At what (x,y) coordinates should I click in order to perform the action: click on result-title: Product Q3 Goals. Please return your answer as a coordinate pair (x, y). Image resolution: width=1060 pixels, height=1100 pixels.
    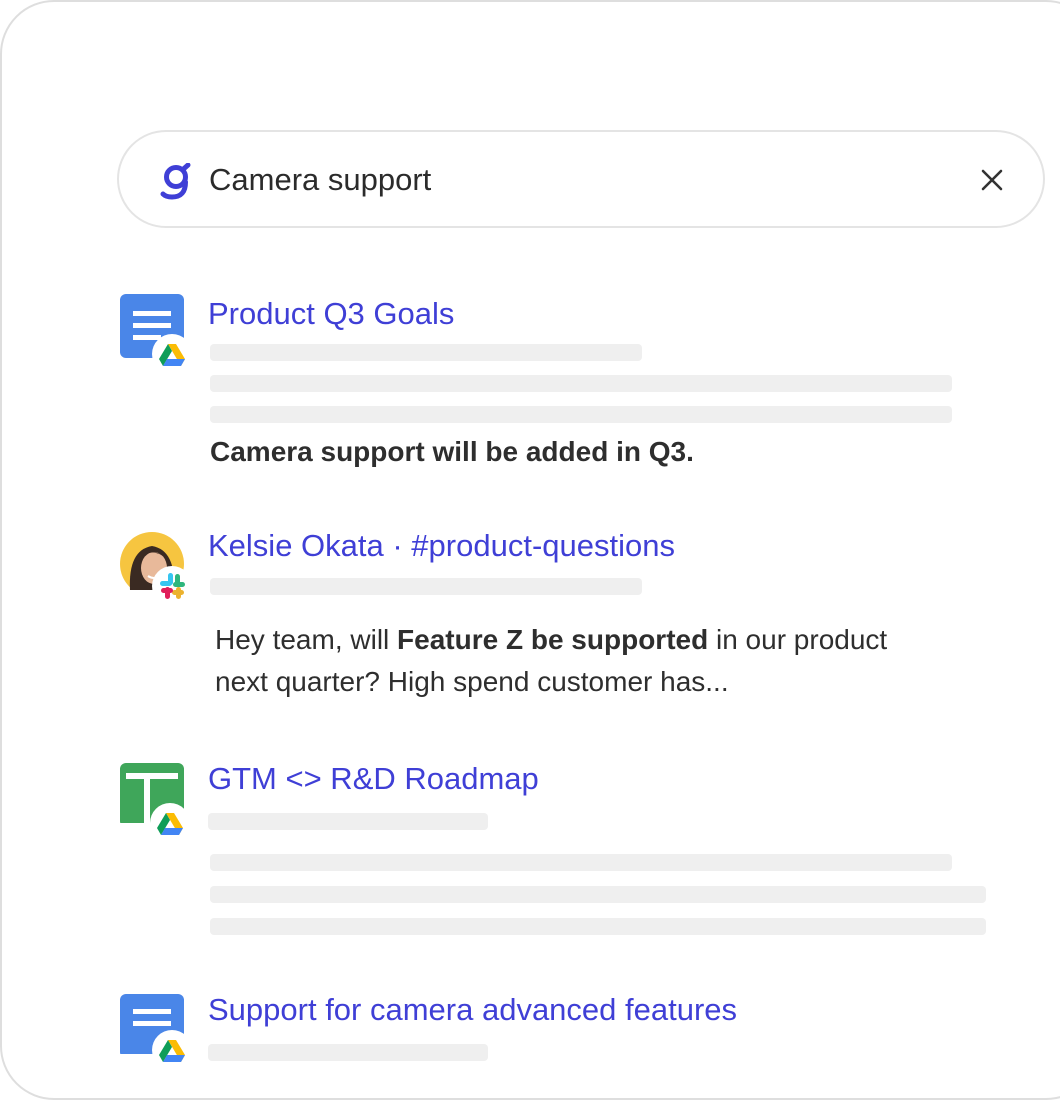
    Looking at the image, I should click on (331, 314).